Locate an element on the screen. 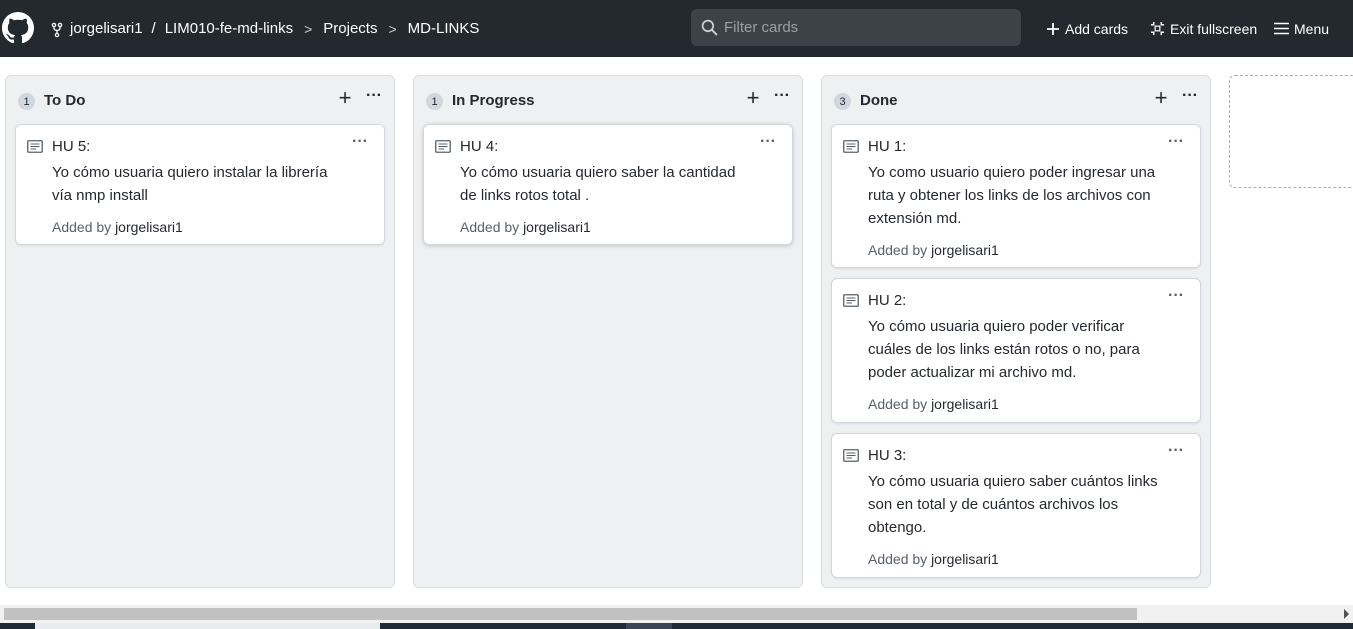 The height and width of the screenshot is (629, 1353). filter-cards-search is located at coordinates (856, 27).